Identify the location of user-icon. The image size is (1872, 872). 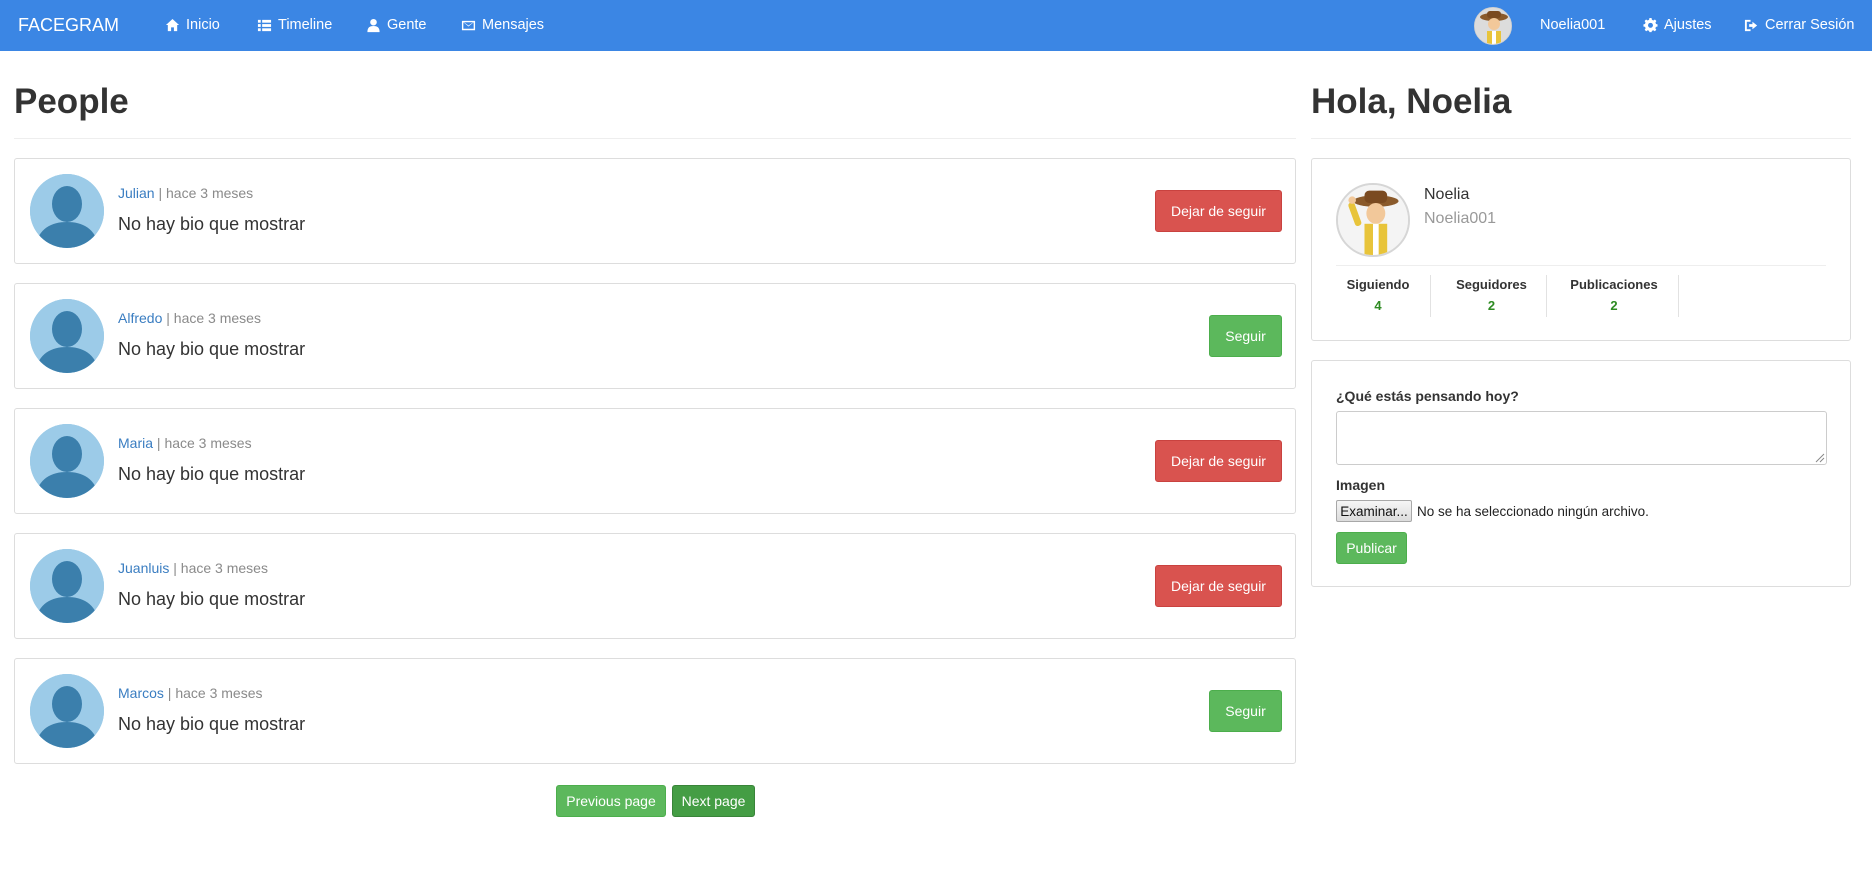
(373, 25).